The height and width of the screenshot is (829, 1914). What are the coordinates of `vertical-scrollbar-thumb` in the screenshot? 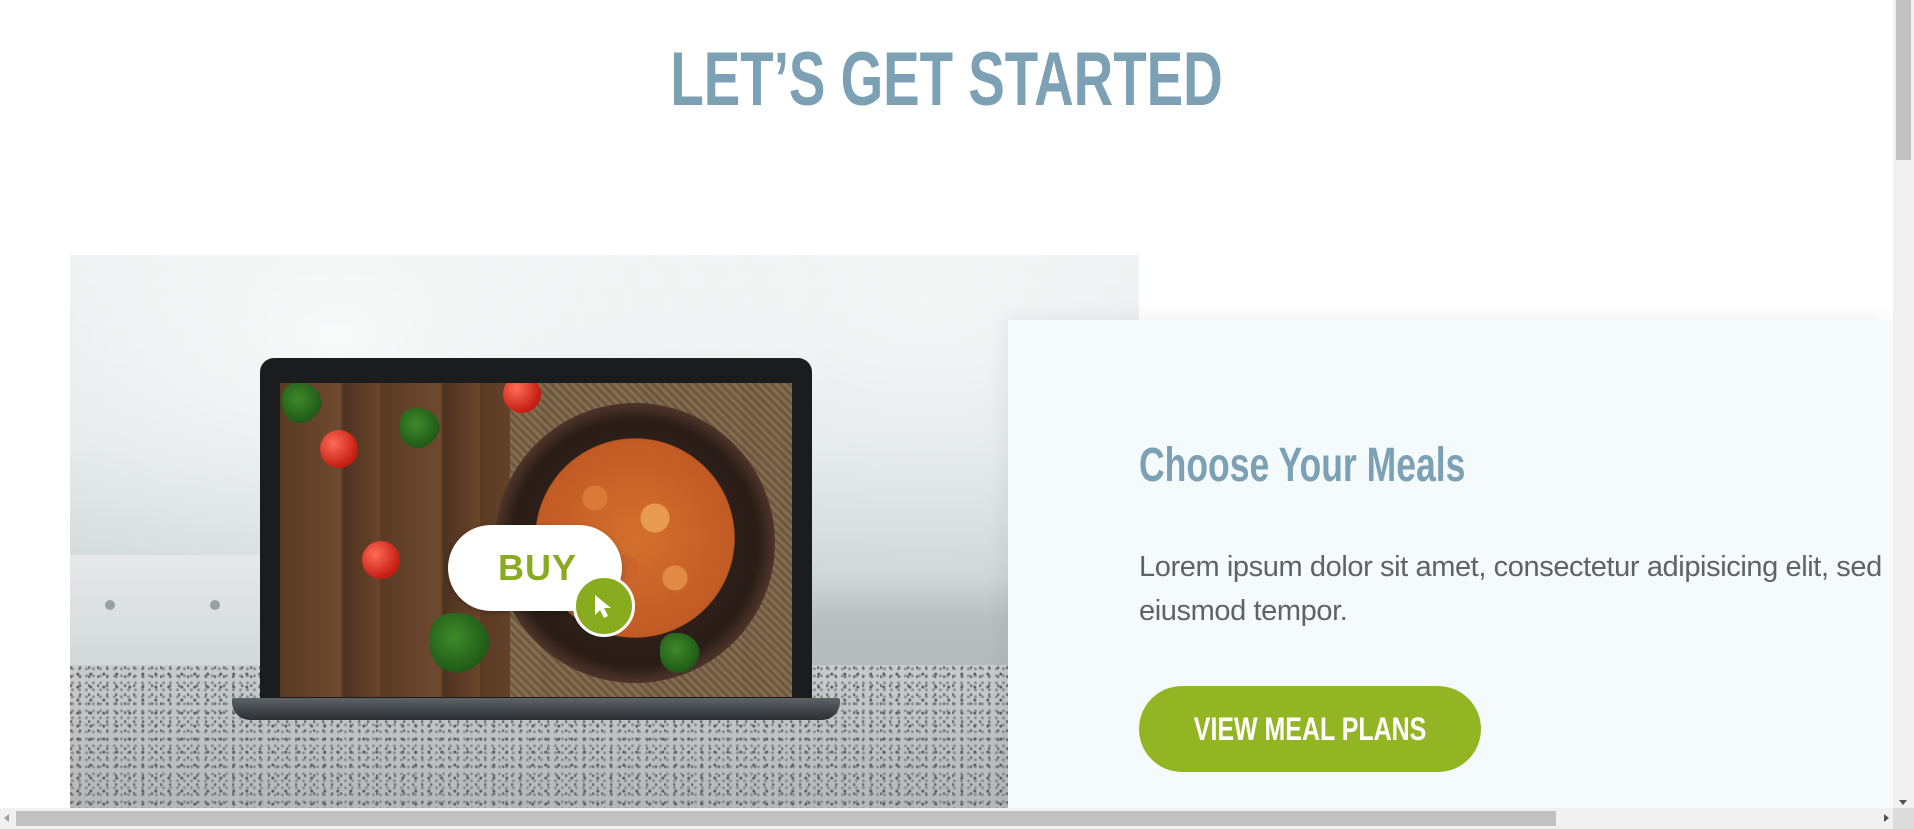 It's located at (1903, 80).